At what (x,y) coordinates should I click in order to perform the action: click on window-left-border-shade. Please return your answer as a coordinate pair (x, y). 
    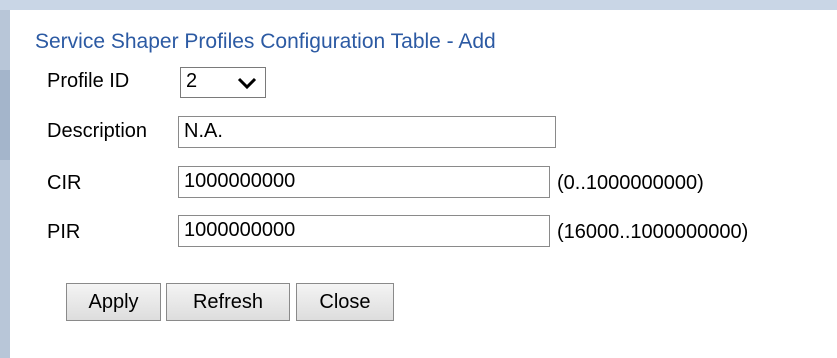
    Looking at the image, I should click on (5, 115).